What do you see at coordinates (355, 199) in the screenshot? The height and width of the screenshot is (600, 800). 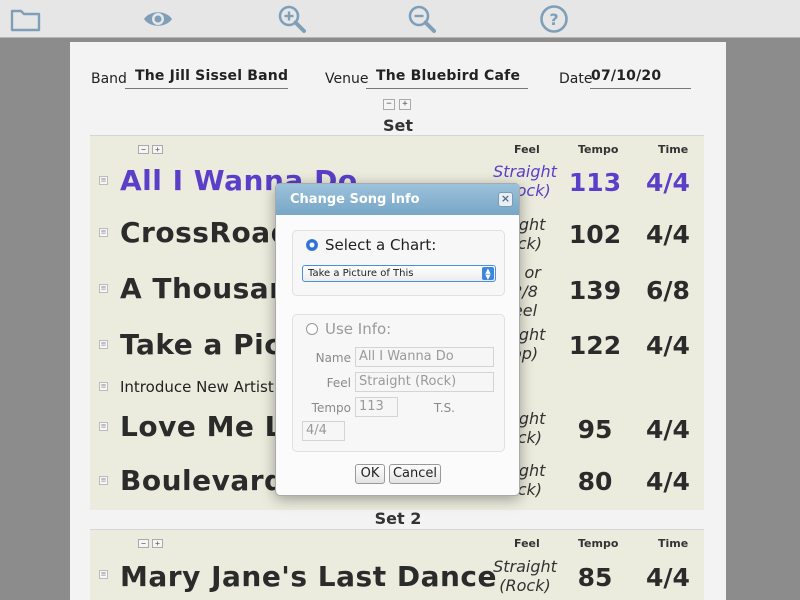 I see `dialog-title: Change Song Info` at bounding box center [355, 199].